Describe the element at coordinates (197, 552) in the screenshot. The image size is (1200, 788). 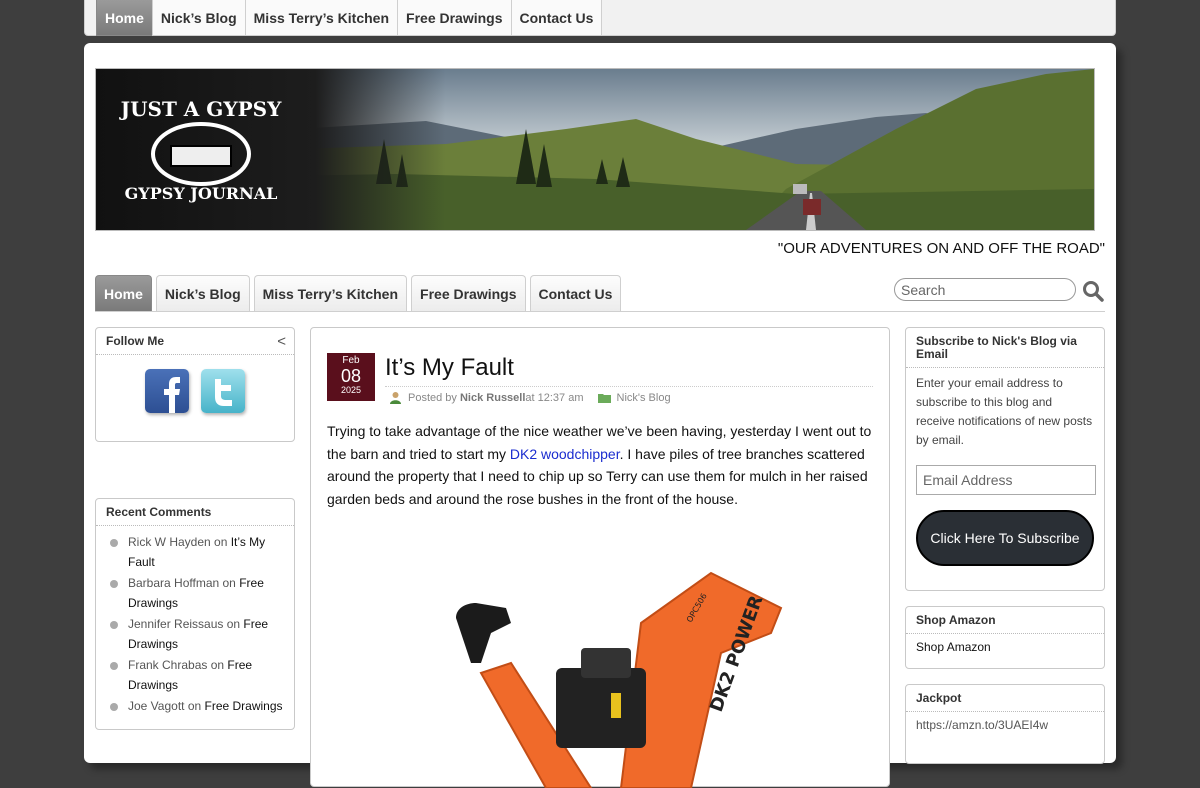
I see `list-item: Rick W Hayden on It’s My Fault` at that location.